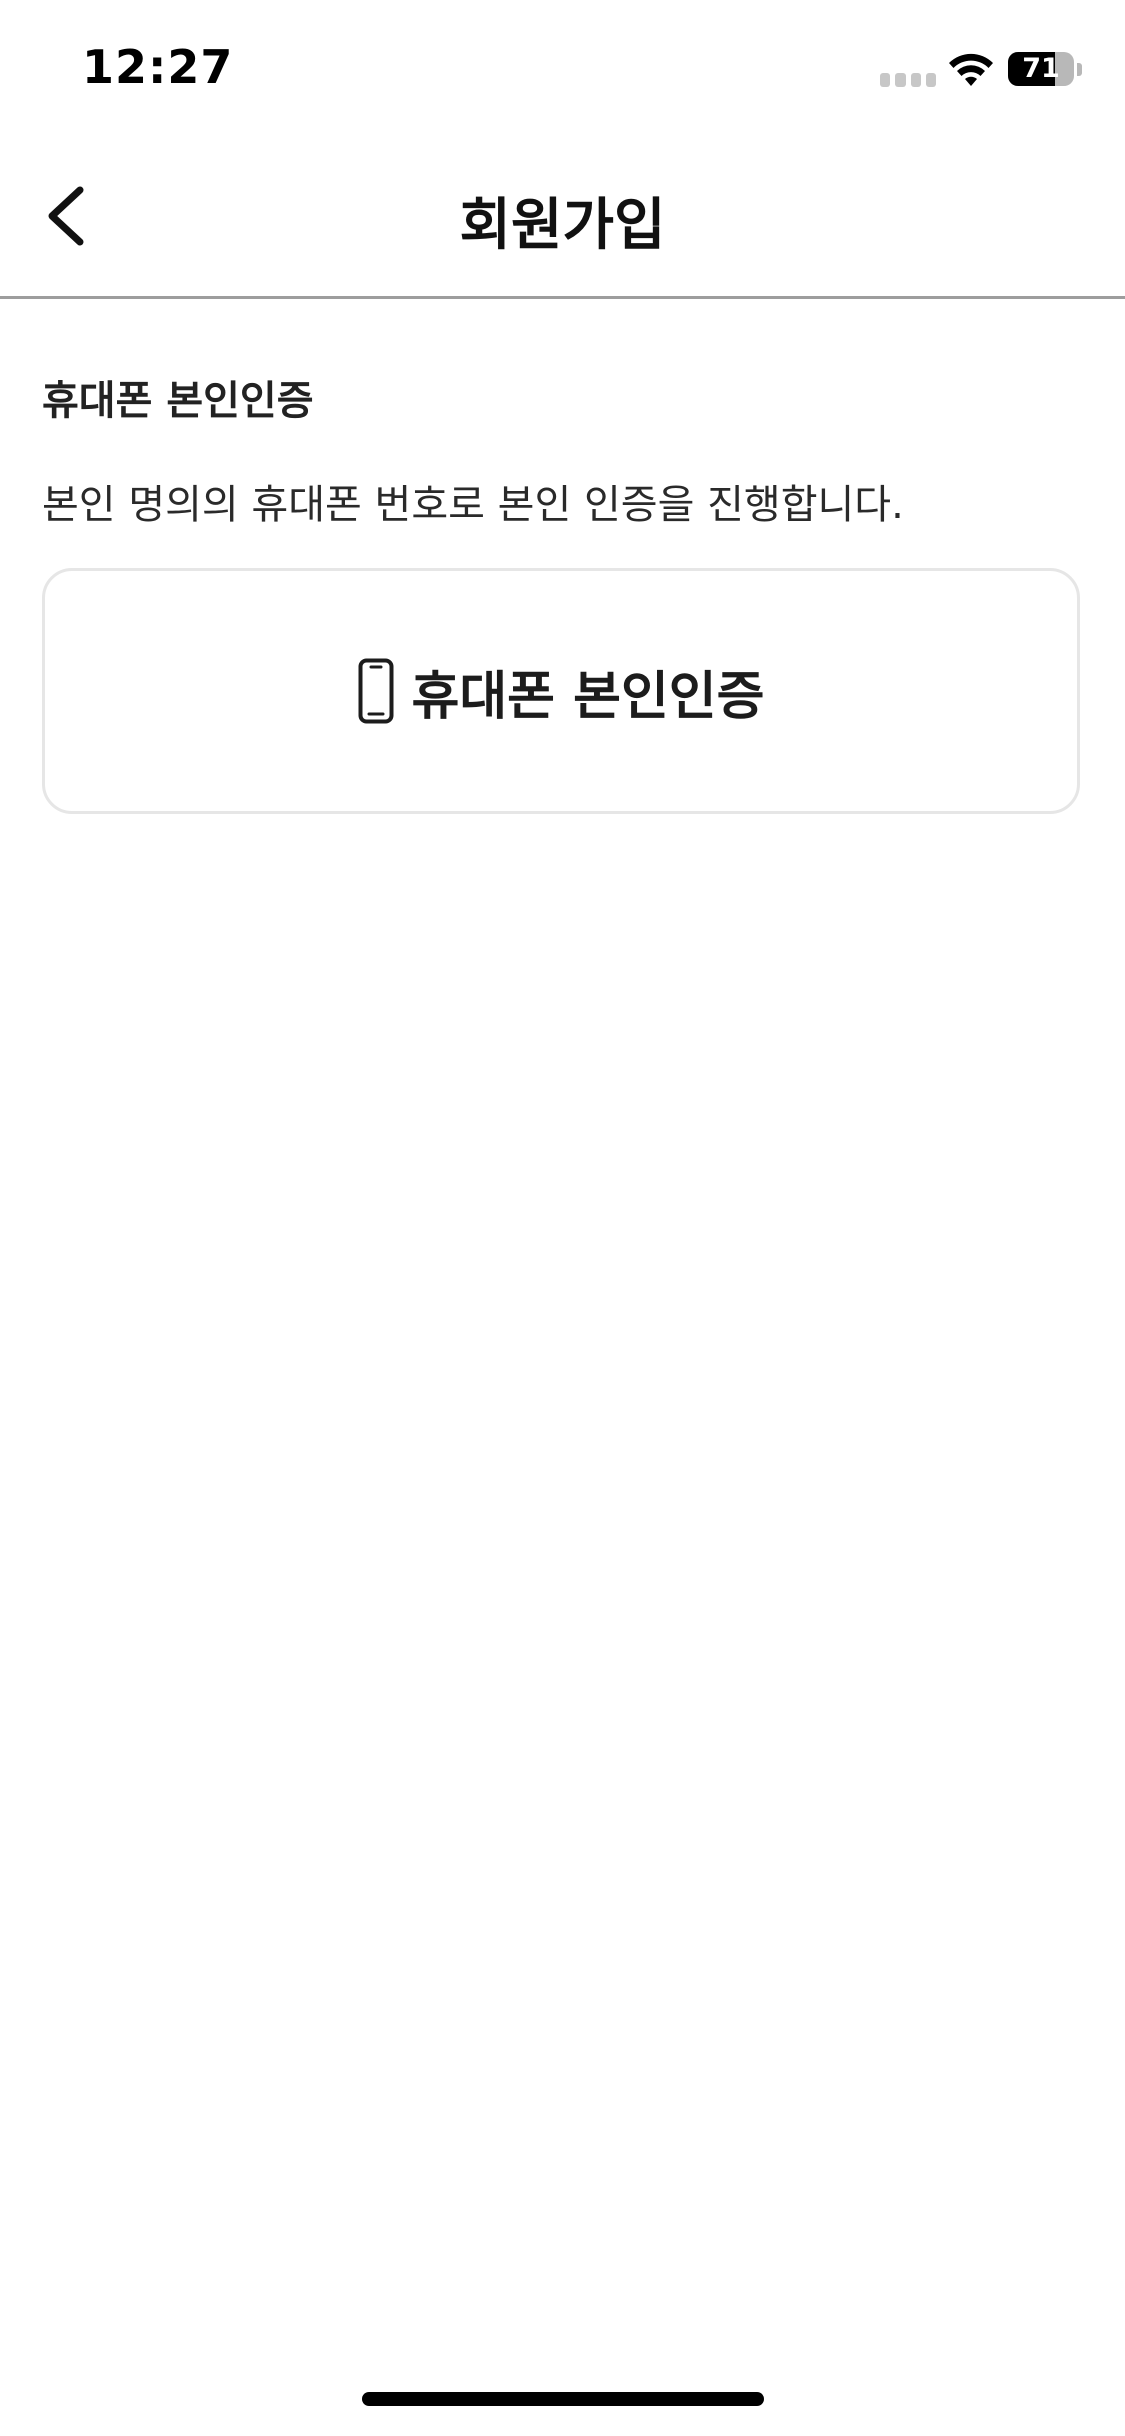  I want to click on battery-cap, so click(1079, 69).